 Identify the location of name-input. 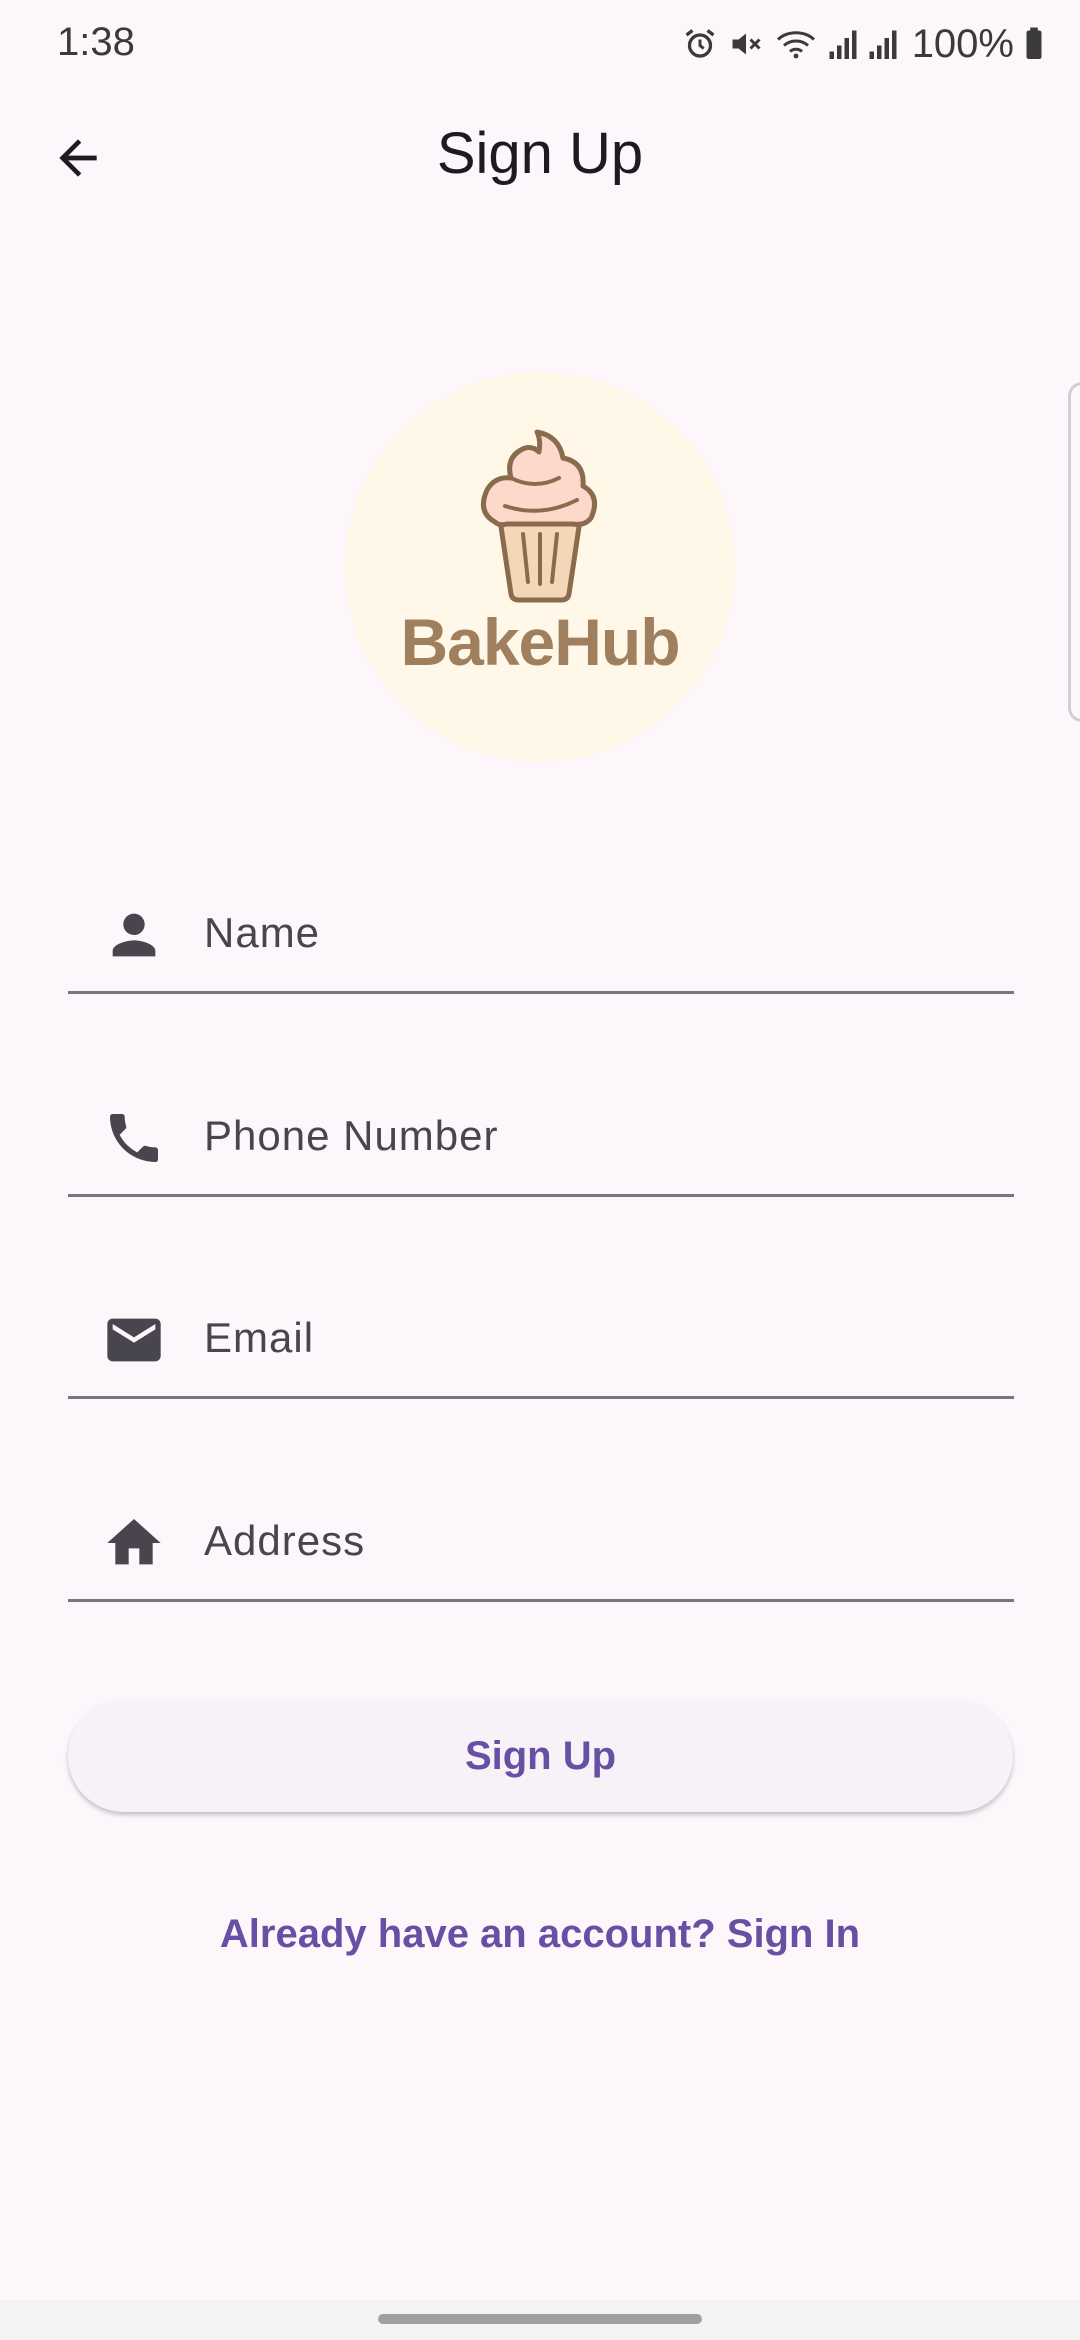
(594, 933).